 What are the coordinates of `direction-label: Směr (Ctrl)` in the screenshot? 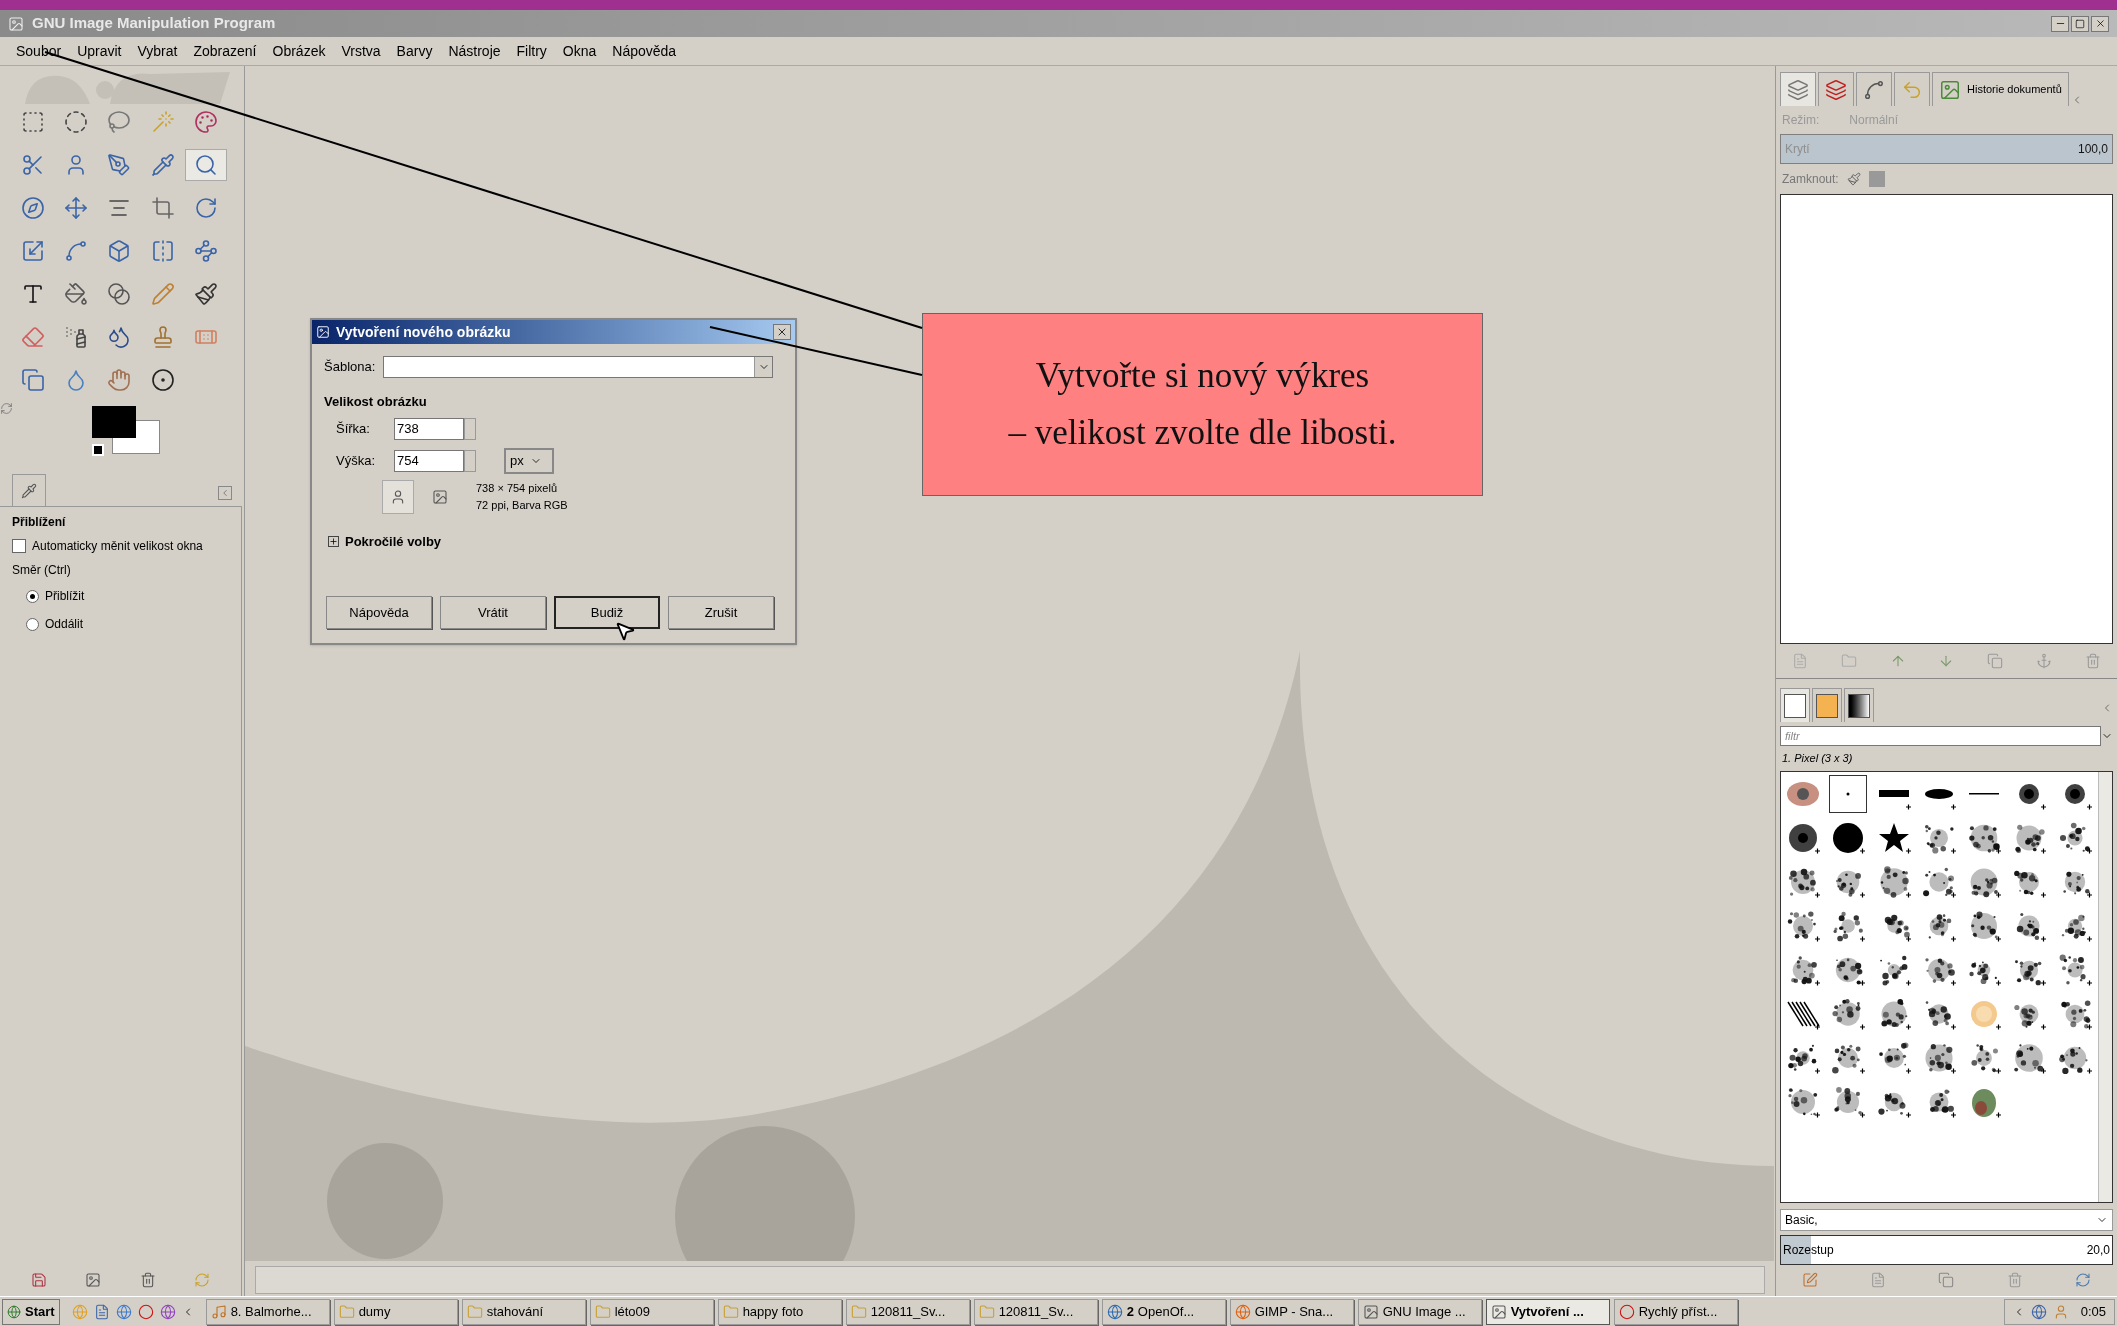 It's located at (42, 570).